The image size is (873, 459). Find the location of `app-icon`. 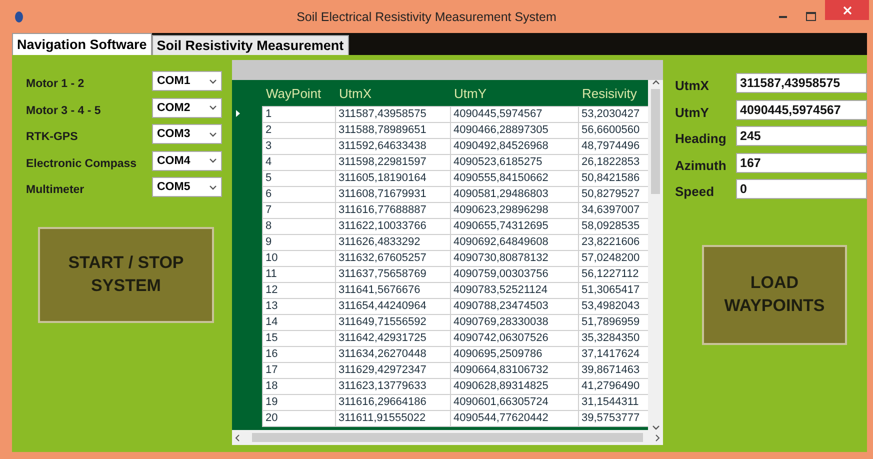

app-icon is located at coordinates (19, 16).